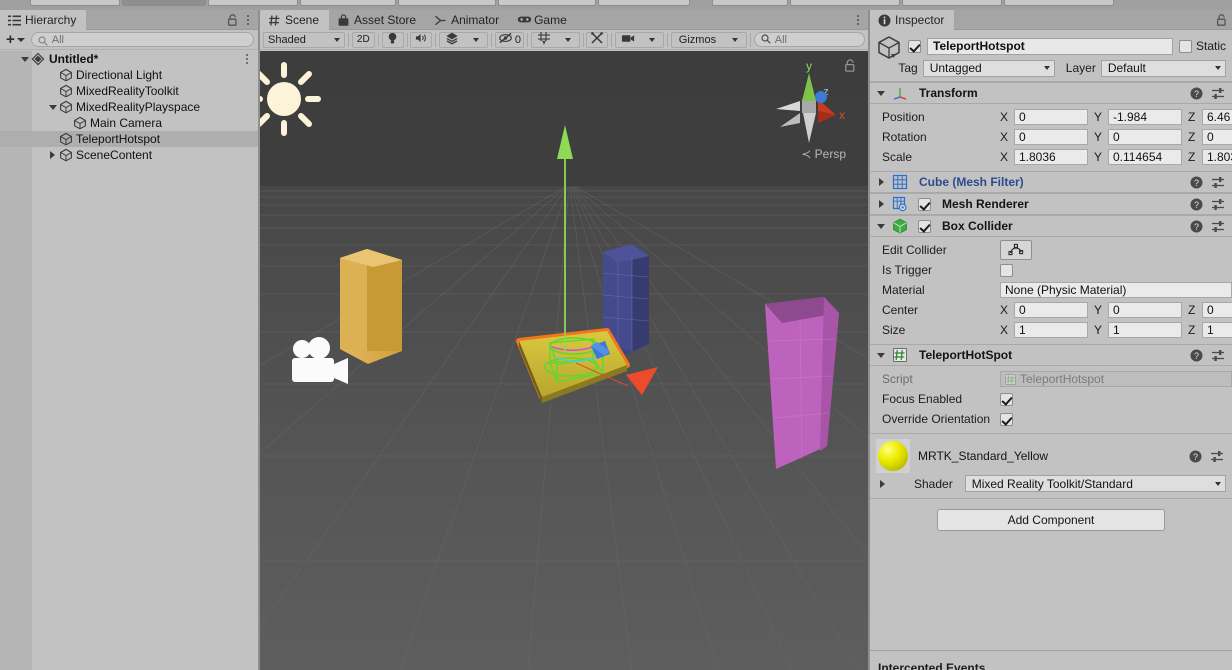 Image resolution: width=1232 pixels, height=670 pixels. Describe the element at coordinates (857, 20) in the screenshot. I see `scene-menu-icon` at that location.